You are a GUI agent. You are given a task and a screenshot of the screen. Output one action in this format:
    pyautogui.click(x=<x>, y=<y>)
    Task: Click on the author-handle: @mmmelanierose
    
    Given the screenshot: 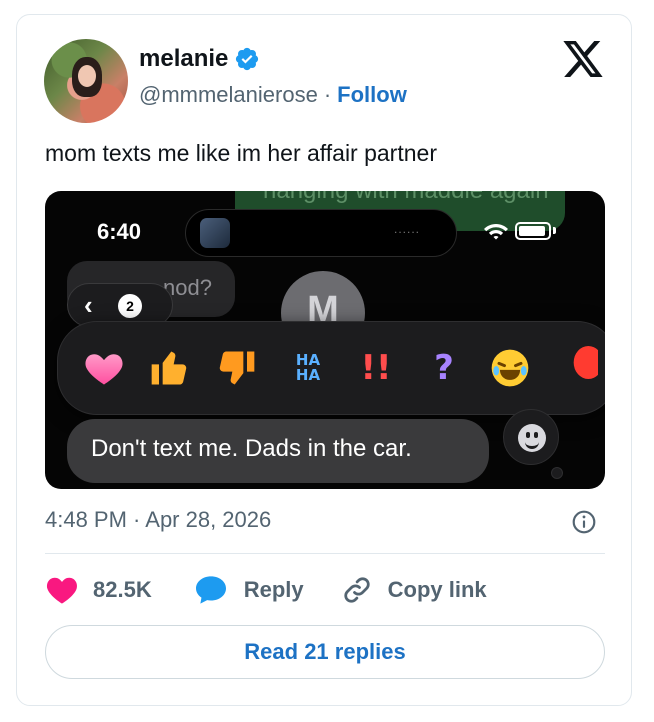 What is the action you would take?
    pyautogui.click(x=228, y=95)
    